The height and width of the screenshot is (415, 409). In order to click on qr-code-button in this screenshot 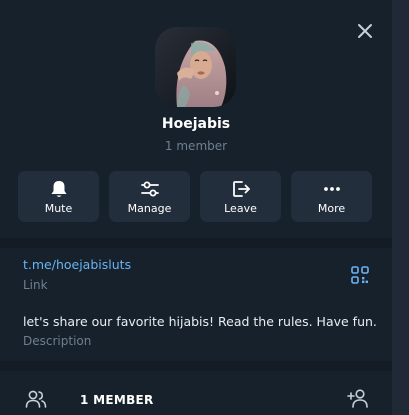, I will do `click(360, 275)`.